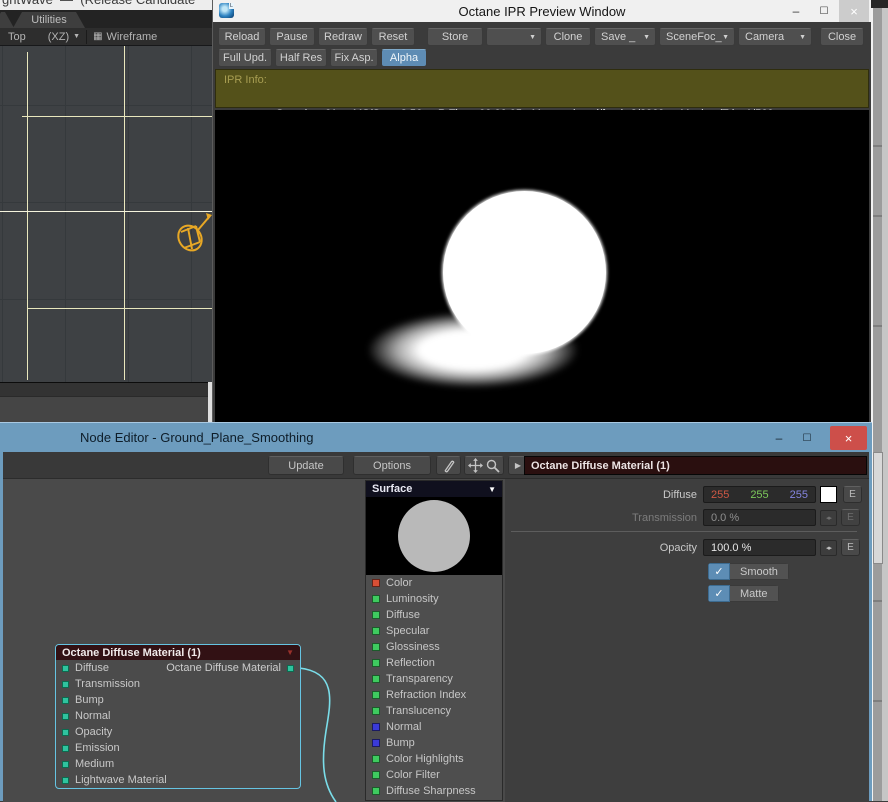  I want to click on diffuse-envelope-button: E, so click(852, 494).